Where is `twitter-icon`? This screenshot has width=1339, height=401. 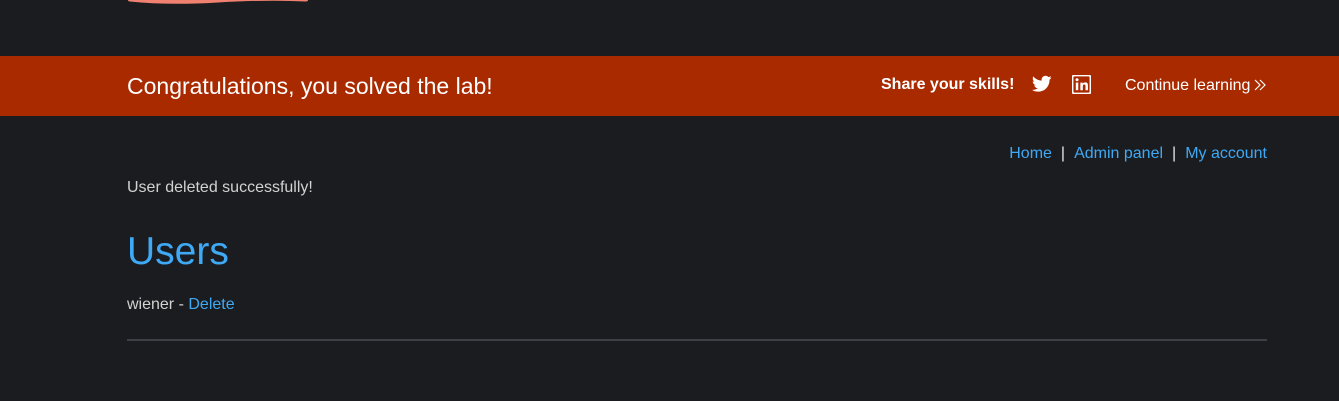 twitter-icon is located at coordinates (1041, 85).